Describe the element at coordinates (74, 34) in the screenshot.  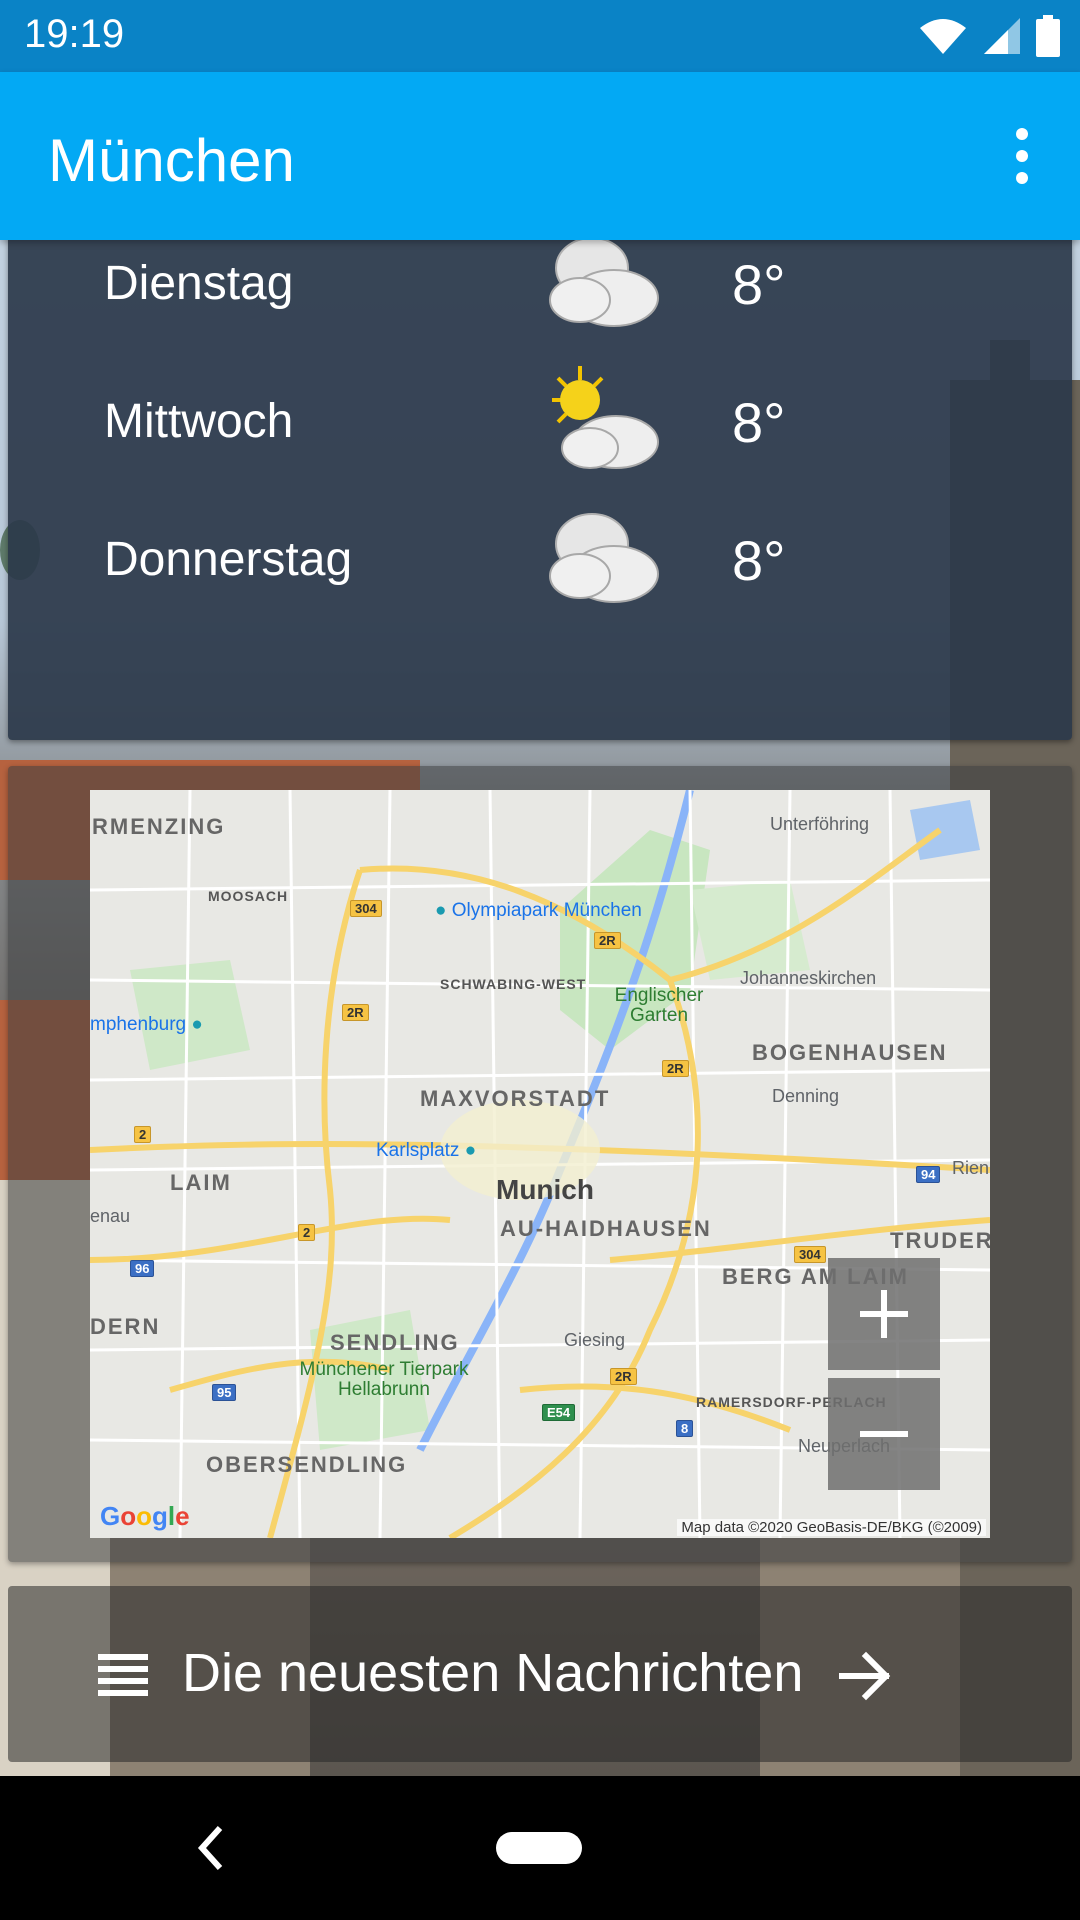
I see `status-time: 19:19` at that location.